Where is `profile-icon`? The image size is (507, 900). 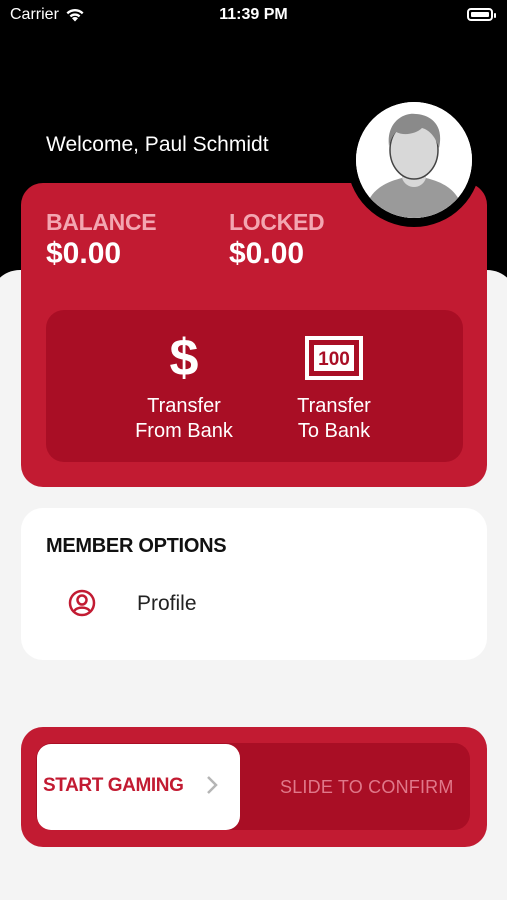 profile-icon is located at coordinates (82, 603).